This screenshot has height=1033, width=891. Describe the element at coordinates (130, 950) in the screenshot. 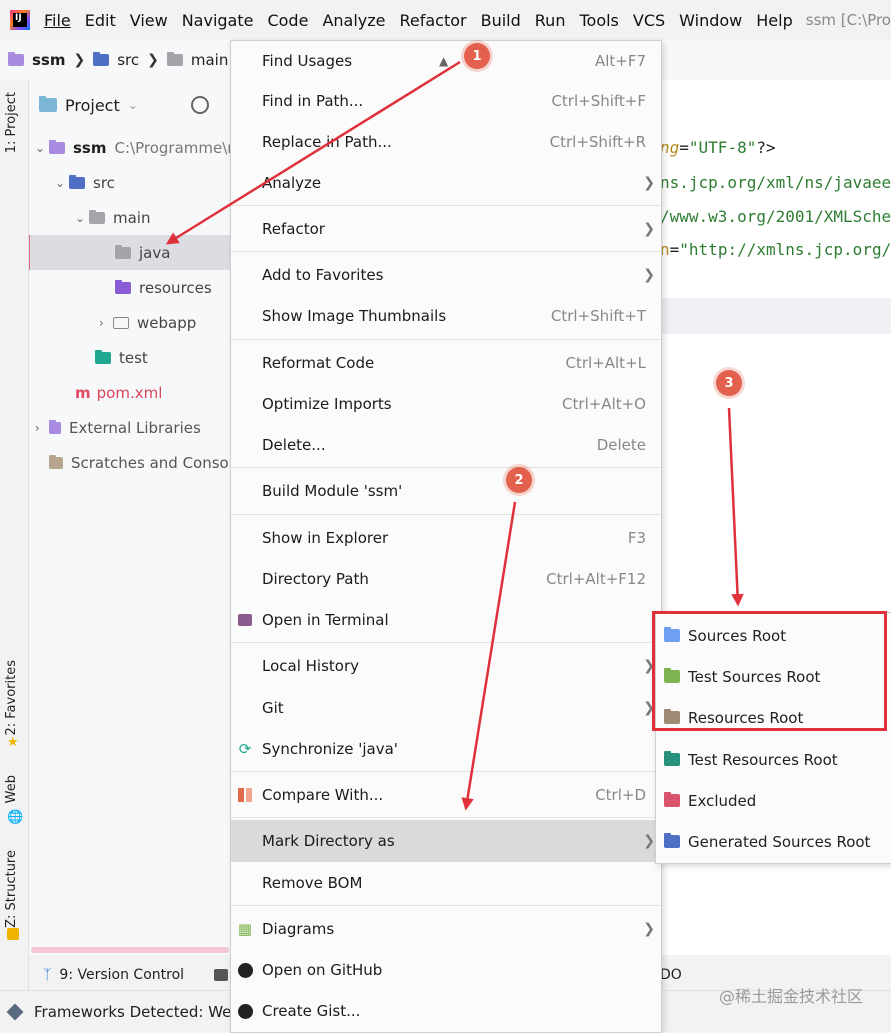

I see `progress-indicator` at that location.